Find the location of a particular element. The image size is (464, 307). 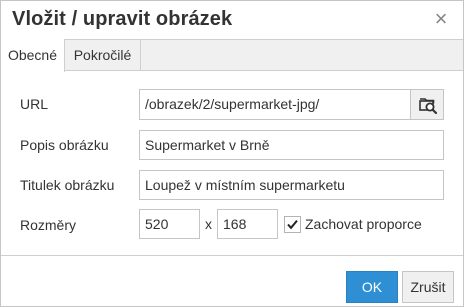

constrain-proportions-label: Zachovat proporce is located at coordinates (363, 224).